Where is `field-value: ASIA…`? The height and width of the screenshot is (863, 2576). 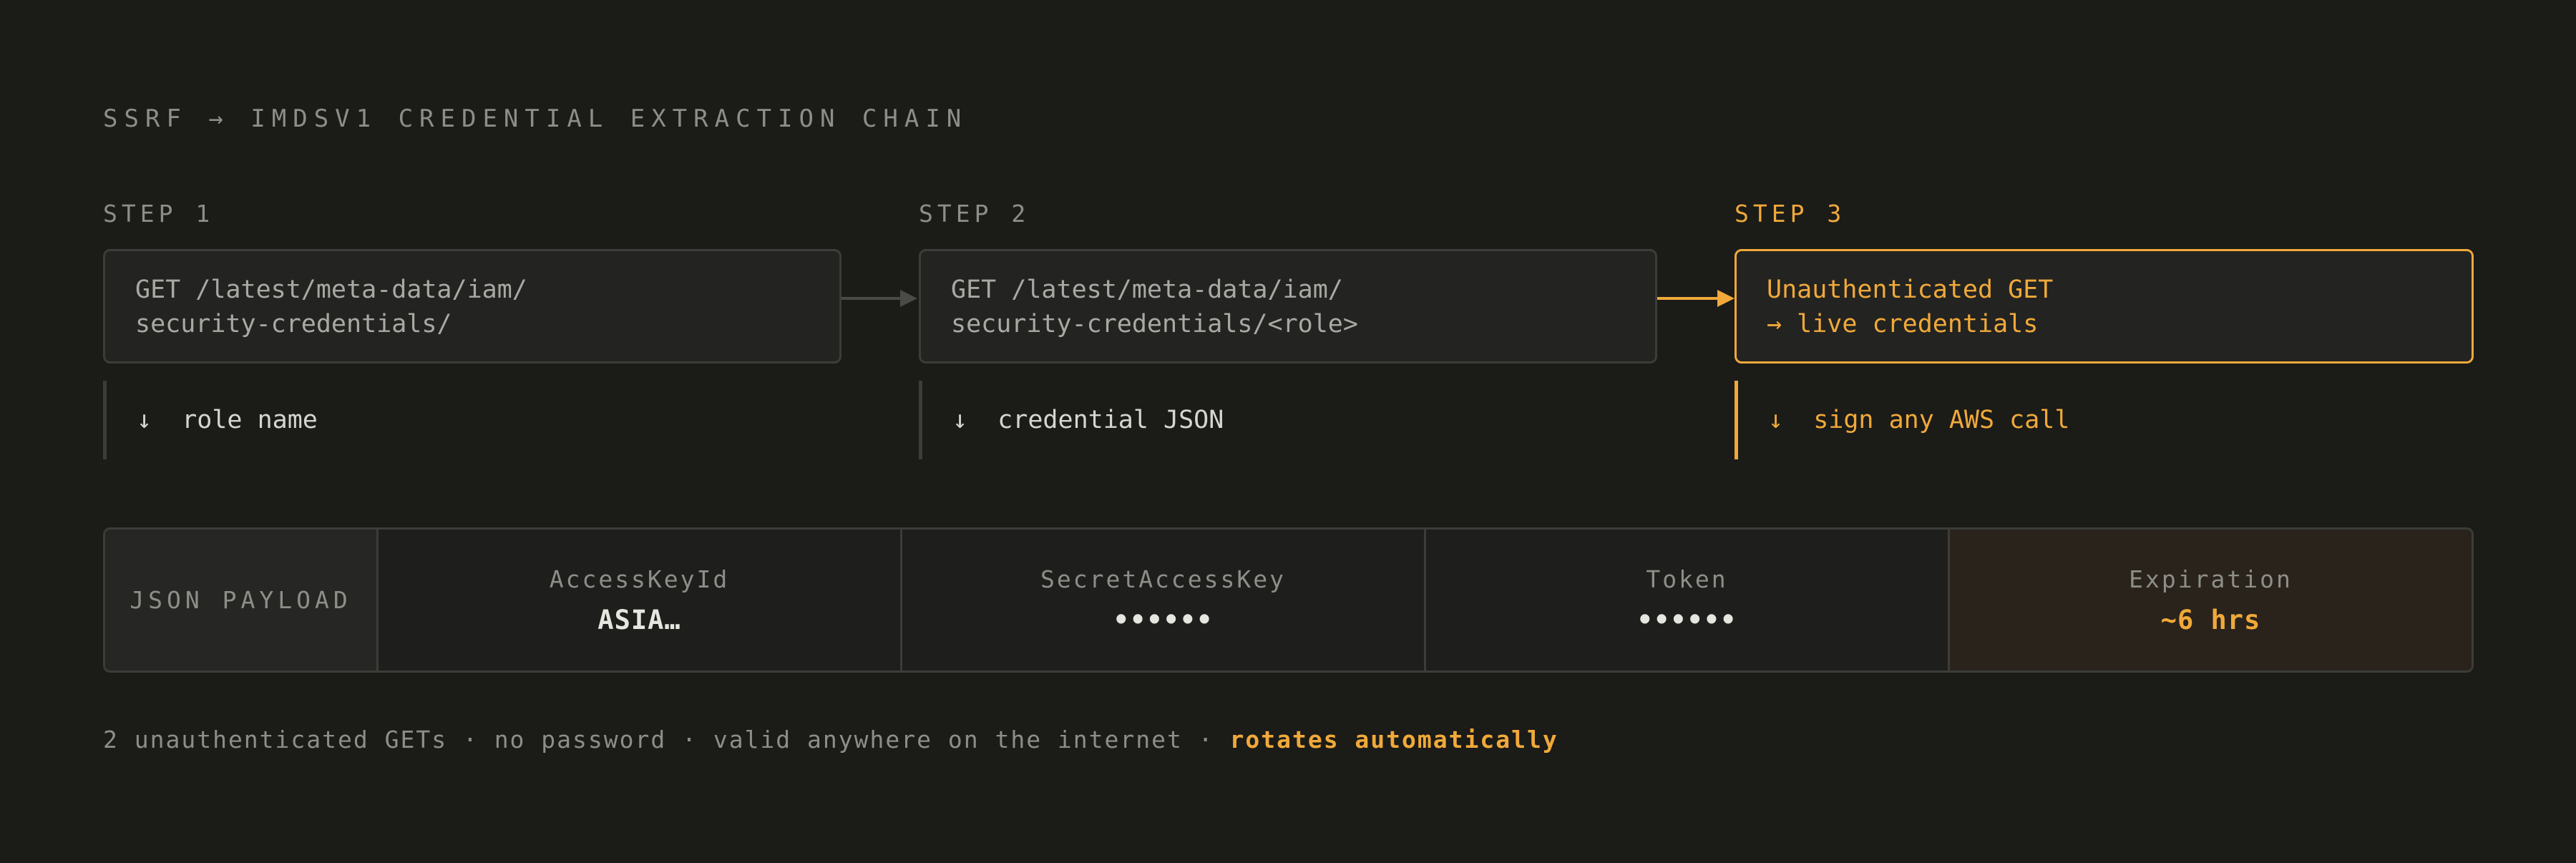
field-value: ASIA… is located at coordinates (639, 619).